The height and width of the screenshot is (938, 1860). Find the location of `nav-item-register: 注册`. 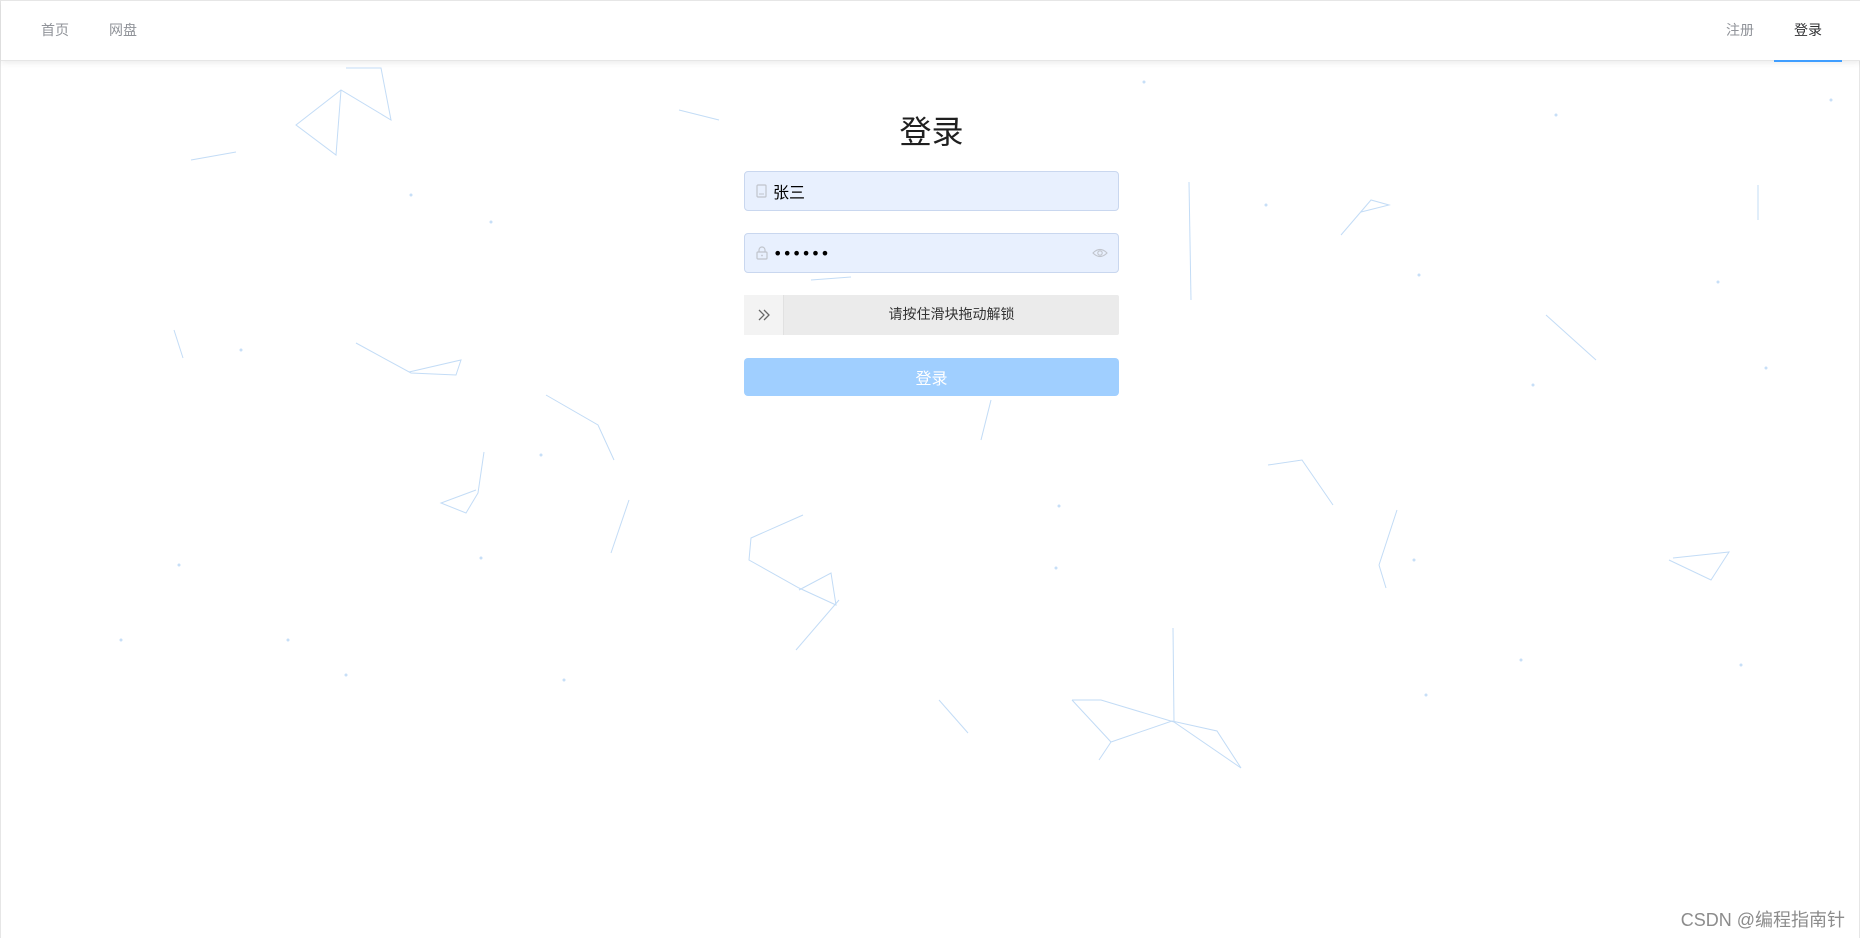

nav-item-register: 注册 is located at coordinates (1740, 31).